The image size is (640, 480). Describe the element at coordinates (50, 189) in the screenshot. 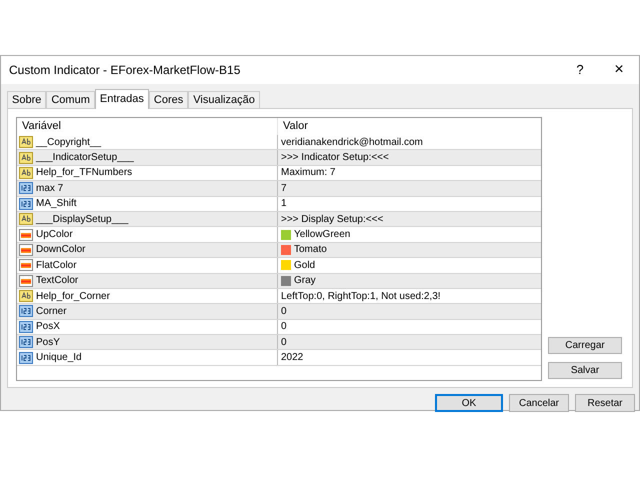

I see `variable-name: max 7` at that location.